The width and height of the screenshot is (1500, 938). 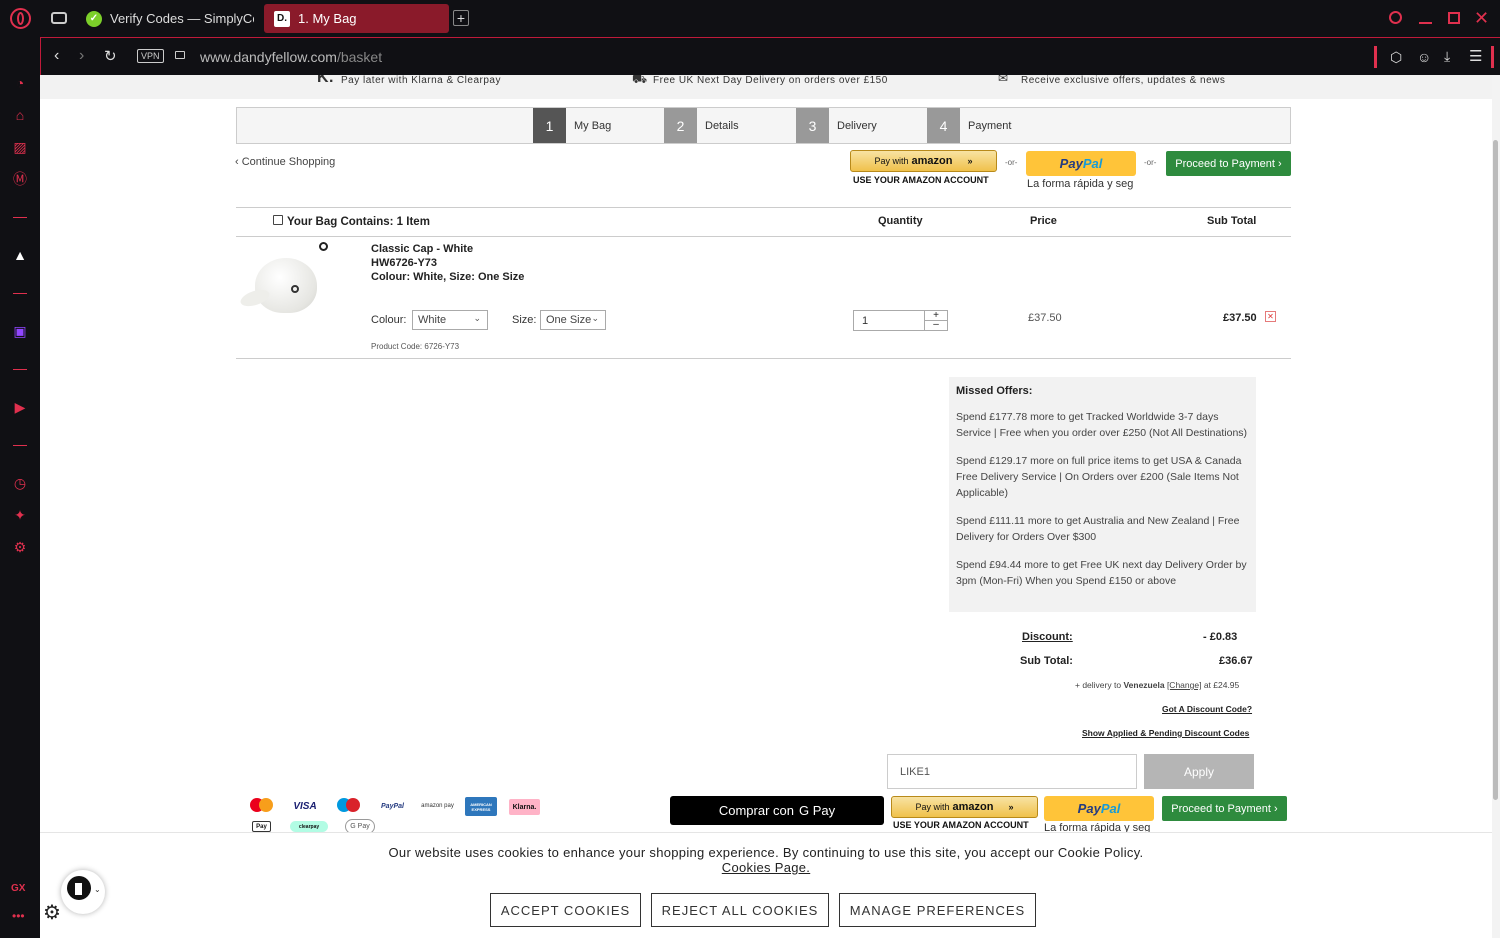 I want to click on speed-dial-icon: ◔, so click(x=20, y=83).